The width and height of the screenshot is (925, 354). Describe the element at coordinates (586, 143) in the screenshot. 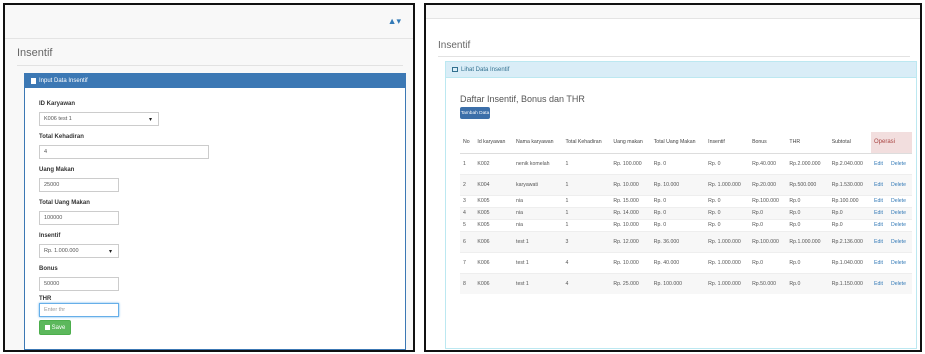

I see `col-header: Total Kehadiran` at that location.